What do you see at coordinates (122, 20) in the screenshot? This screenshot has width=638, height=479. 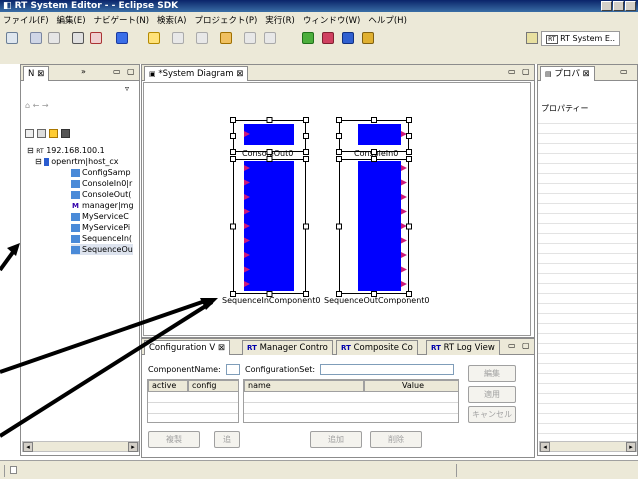 I see `menu-navigate: ナビゲート(N)` at bounding box center [122, 20].